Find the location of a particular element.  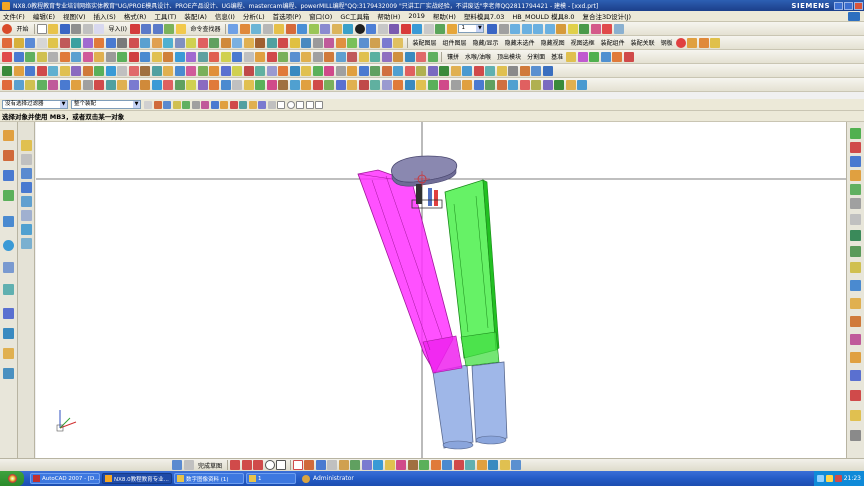

sketch-fillet-icon is located at coordinates (281, 465).